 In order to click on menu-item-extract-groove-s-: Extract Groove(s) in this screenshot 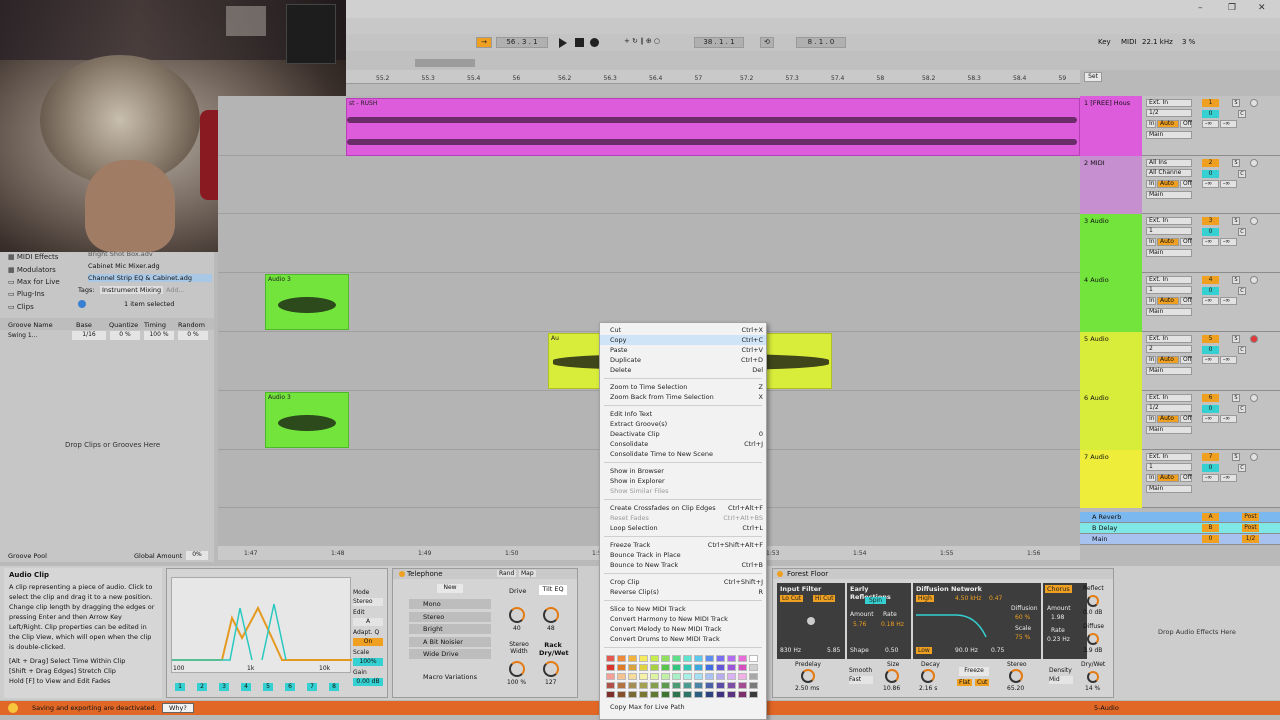, I will do `click(683, 424)`.